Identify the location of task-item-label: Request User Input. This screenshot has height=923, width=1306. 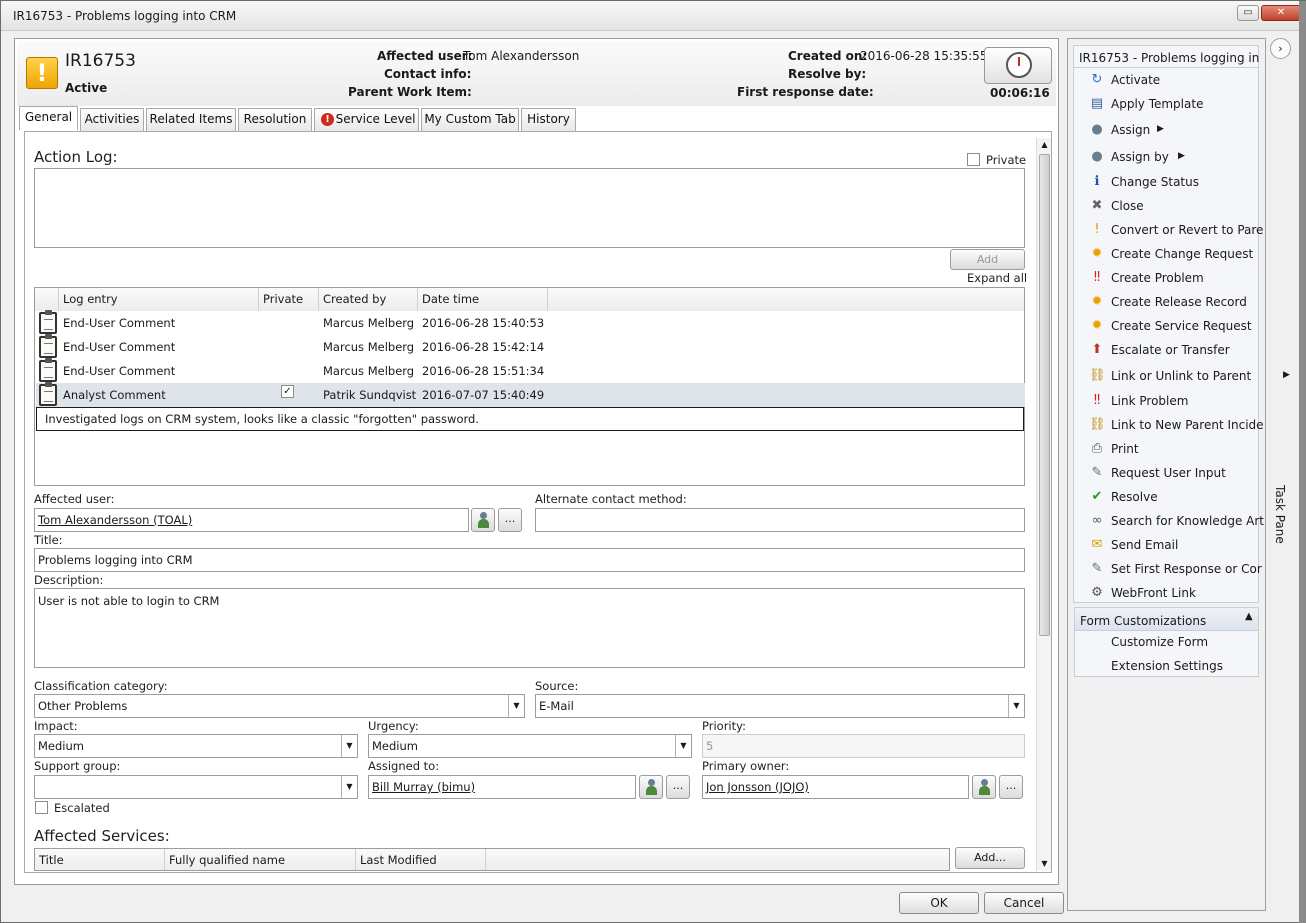
(1168, 473).